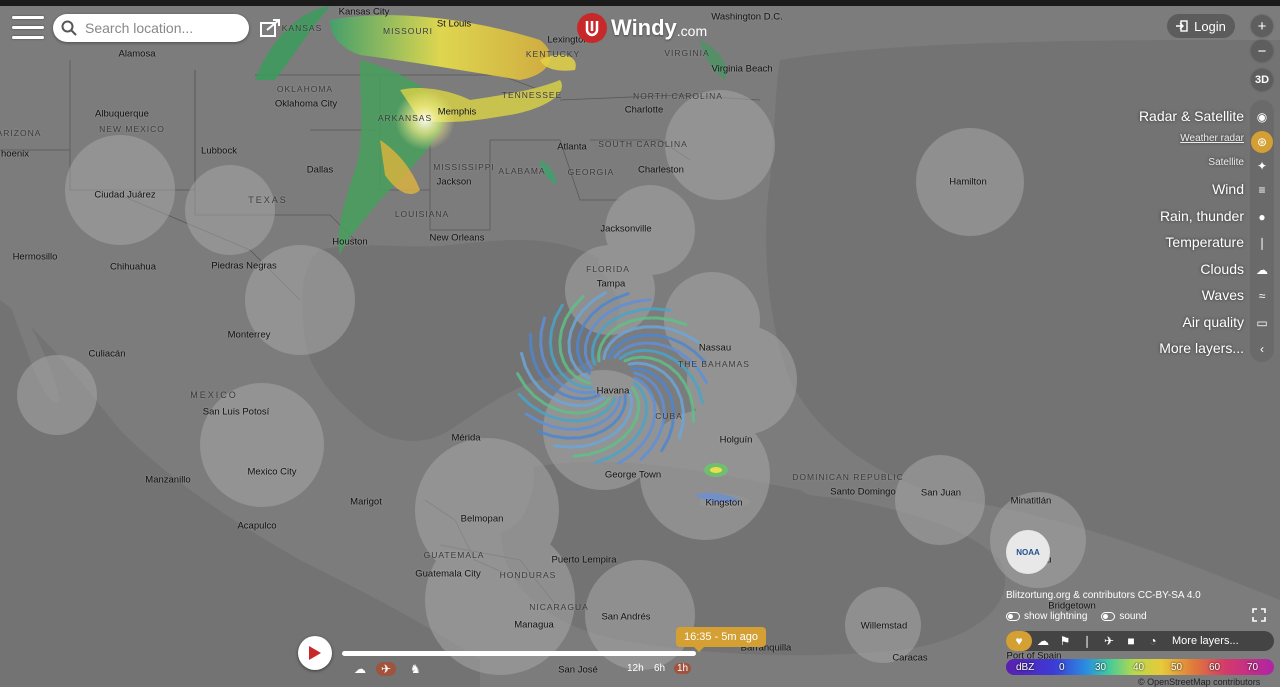  Describe the element at coordinates (1028, 552) in the screenshot. I see `noaa-logo: NOAA` at that location.